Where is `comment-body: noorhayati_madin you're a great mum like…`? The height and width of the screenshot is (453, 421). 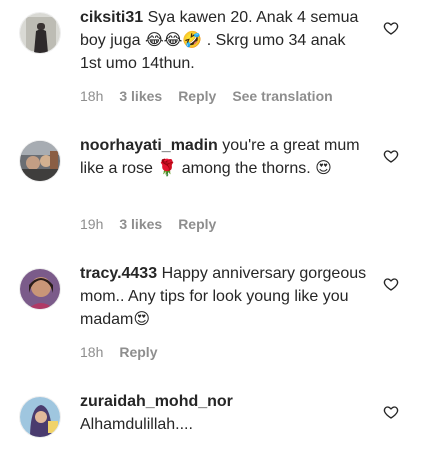
comment-body: noorhayati_madin you're a great mum like… is located at coordinates (225, 157).